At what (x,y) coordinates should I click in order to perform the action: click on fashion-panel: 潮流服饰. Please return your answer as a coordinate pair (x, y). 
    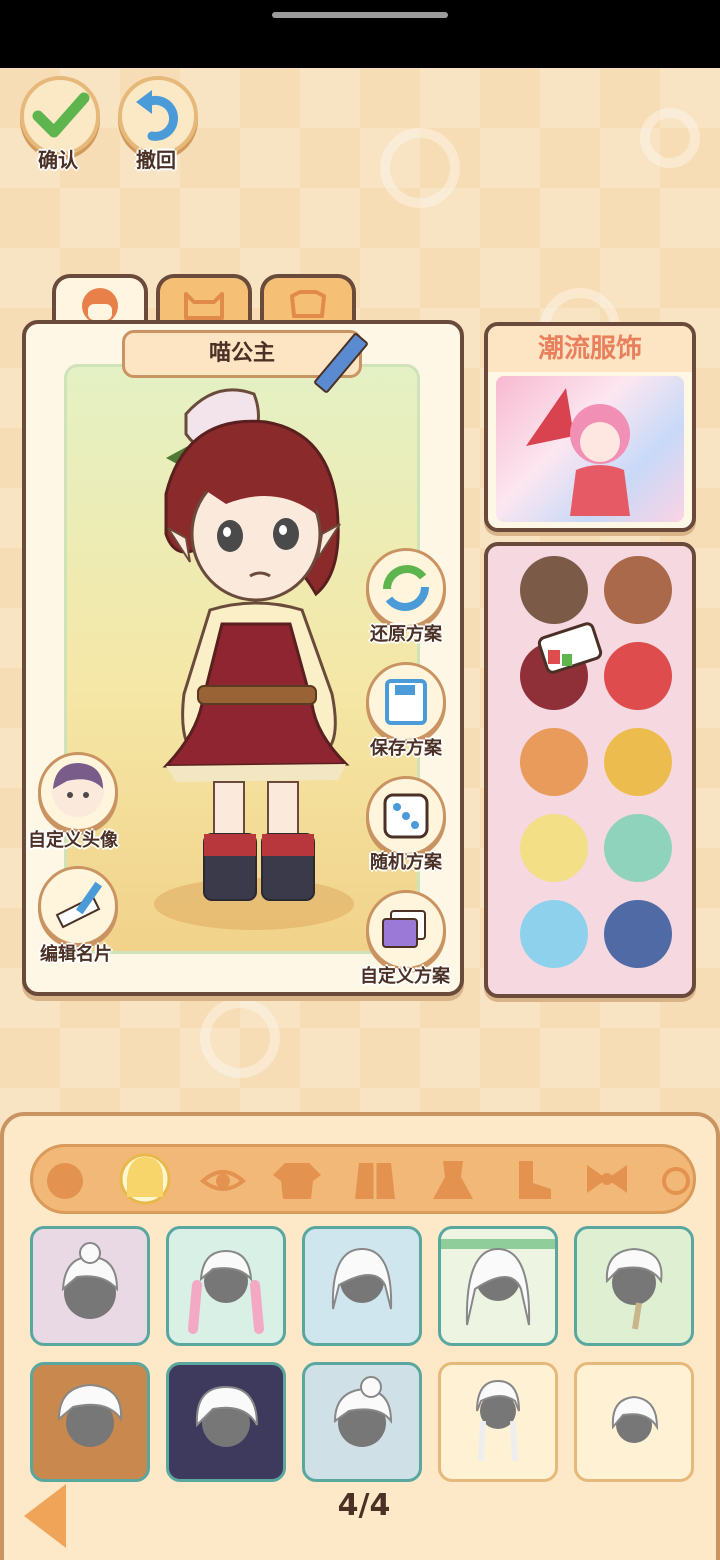
    Looking at the image, I should click on (590, 427).